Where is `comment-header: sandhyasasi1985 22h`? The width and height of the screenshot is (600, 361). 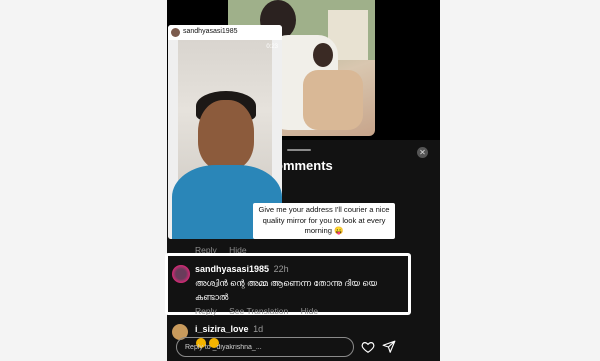
comment-header: sandhyasasi1985 22h is located at coordinates (242, 269).